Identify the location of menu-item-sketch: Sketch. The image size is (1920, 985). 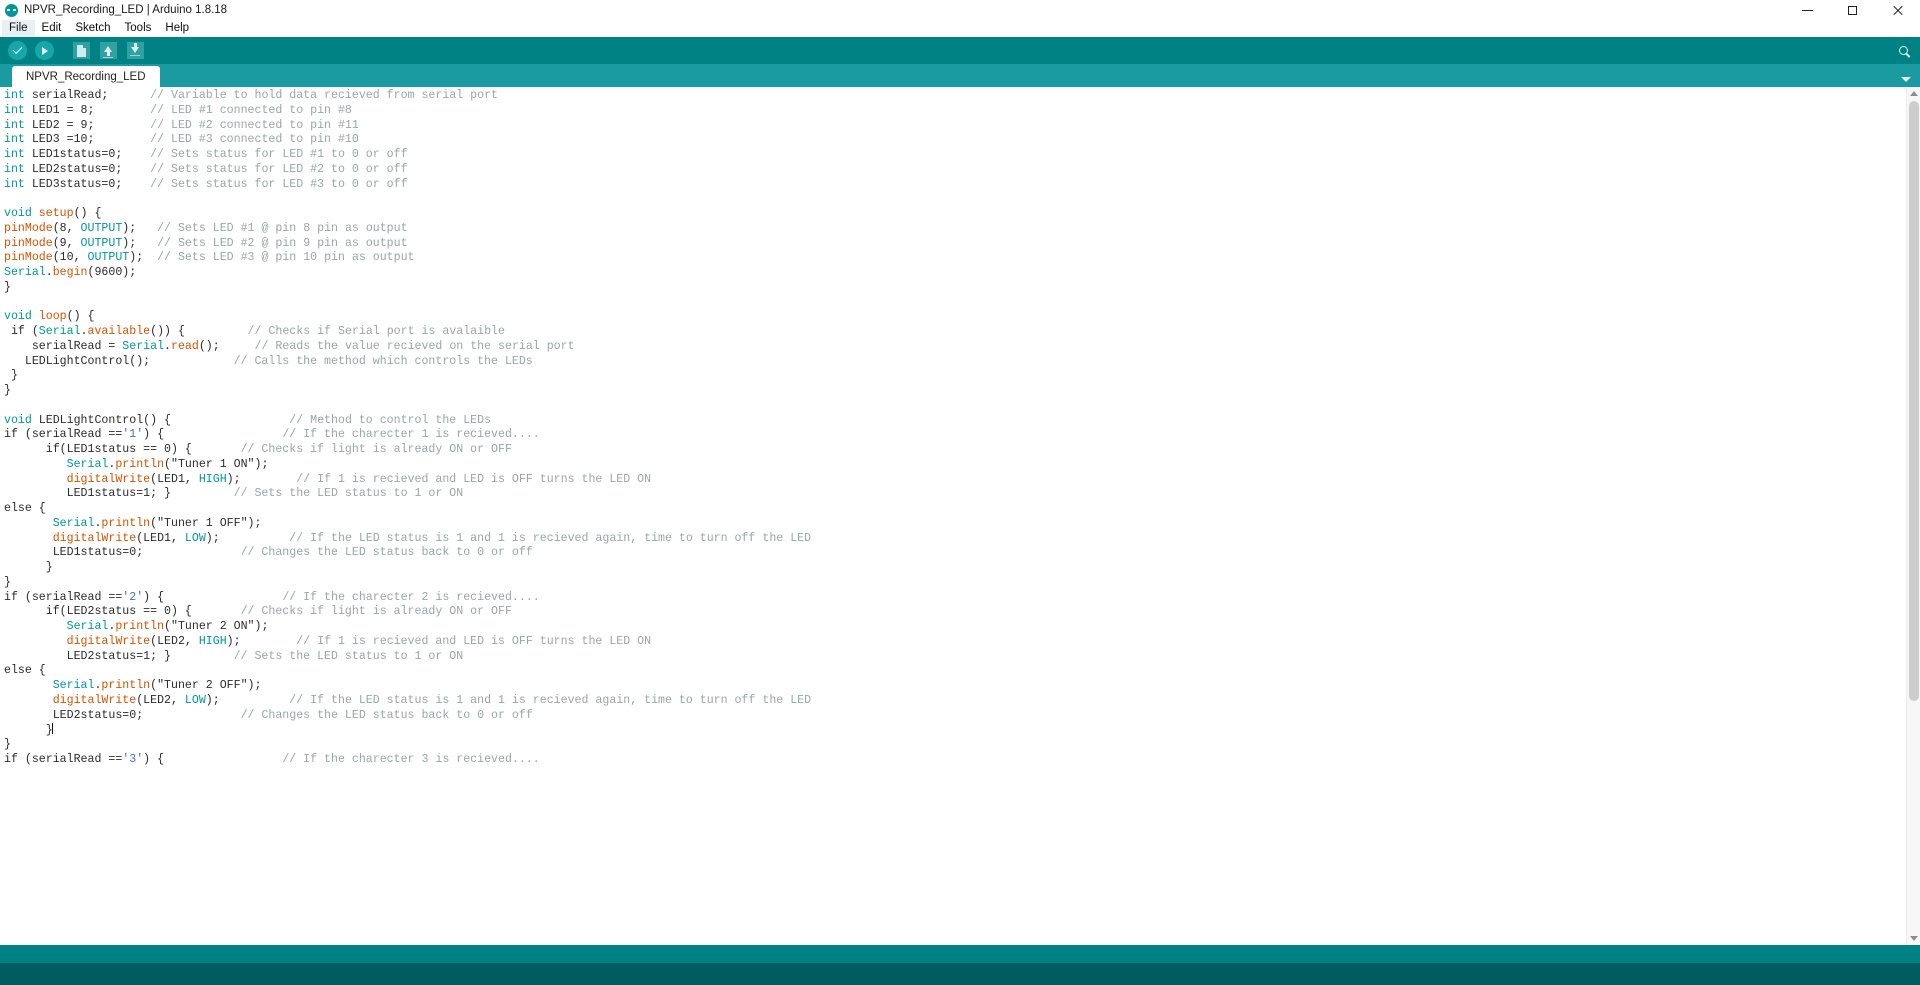
(92, 28).